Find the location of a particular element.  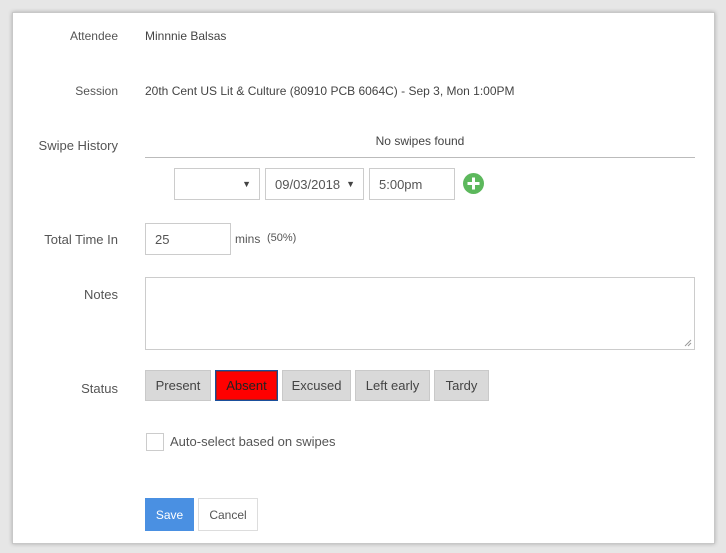

save-button: Save is located at coordinates (169, 514).